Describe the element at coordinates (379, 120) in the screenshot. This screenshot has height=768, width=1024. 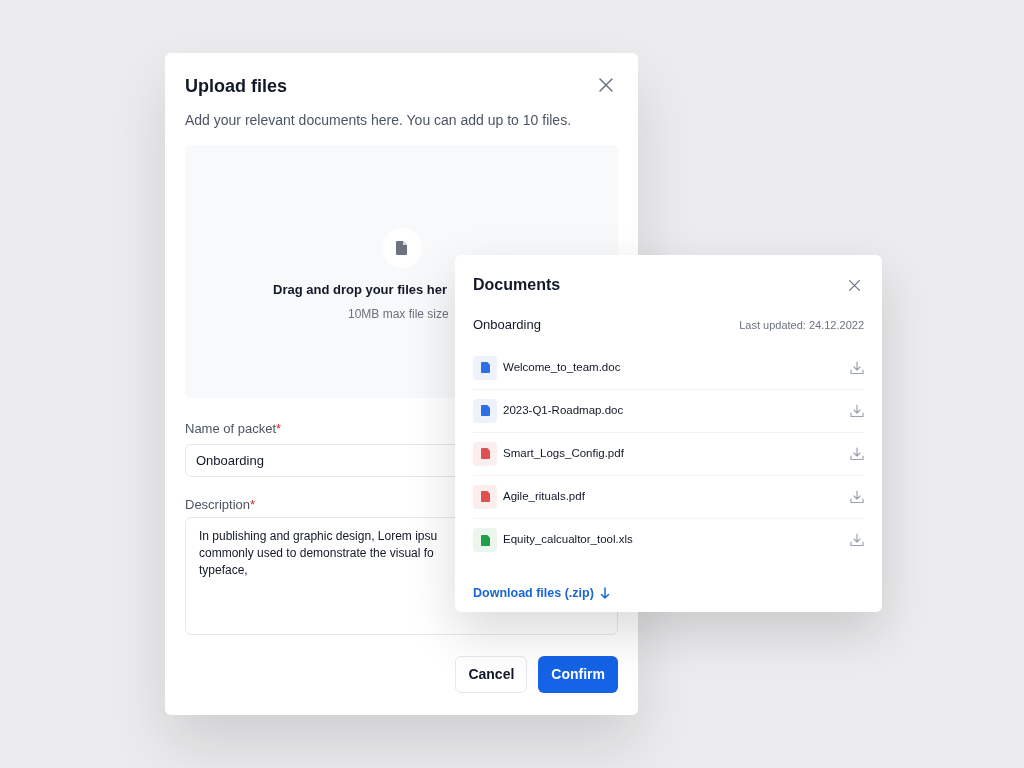
I see `dialog-subtitle: Add your relevant documents here. You can add up to 10 files.` at that location.